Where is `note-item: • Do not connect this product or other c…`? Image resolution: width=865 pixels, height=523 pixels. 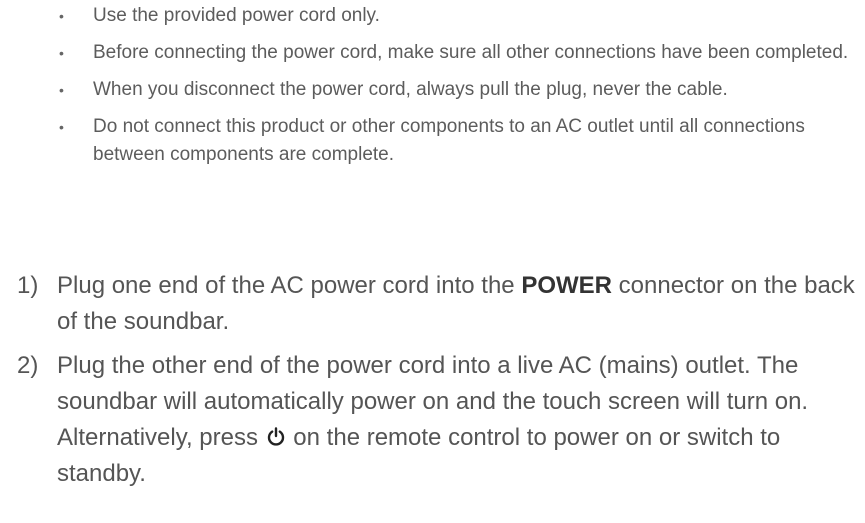
note-item: • Do not connect this product or other c… is located at coordinates (459, 141).